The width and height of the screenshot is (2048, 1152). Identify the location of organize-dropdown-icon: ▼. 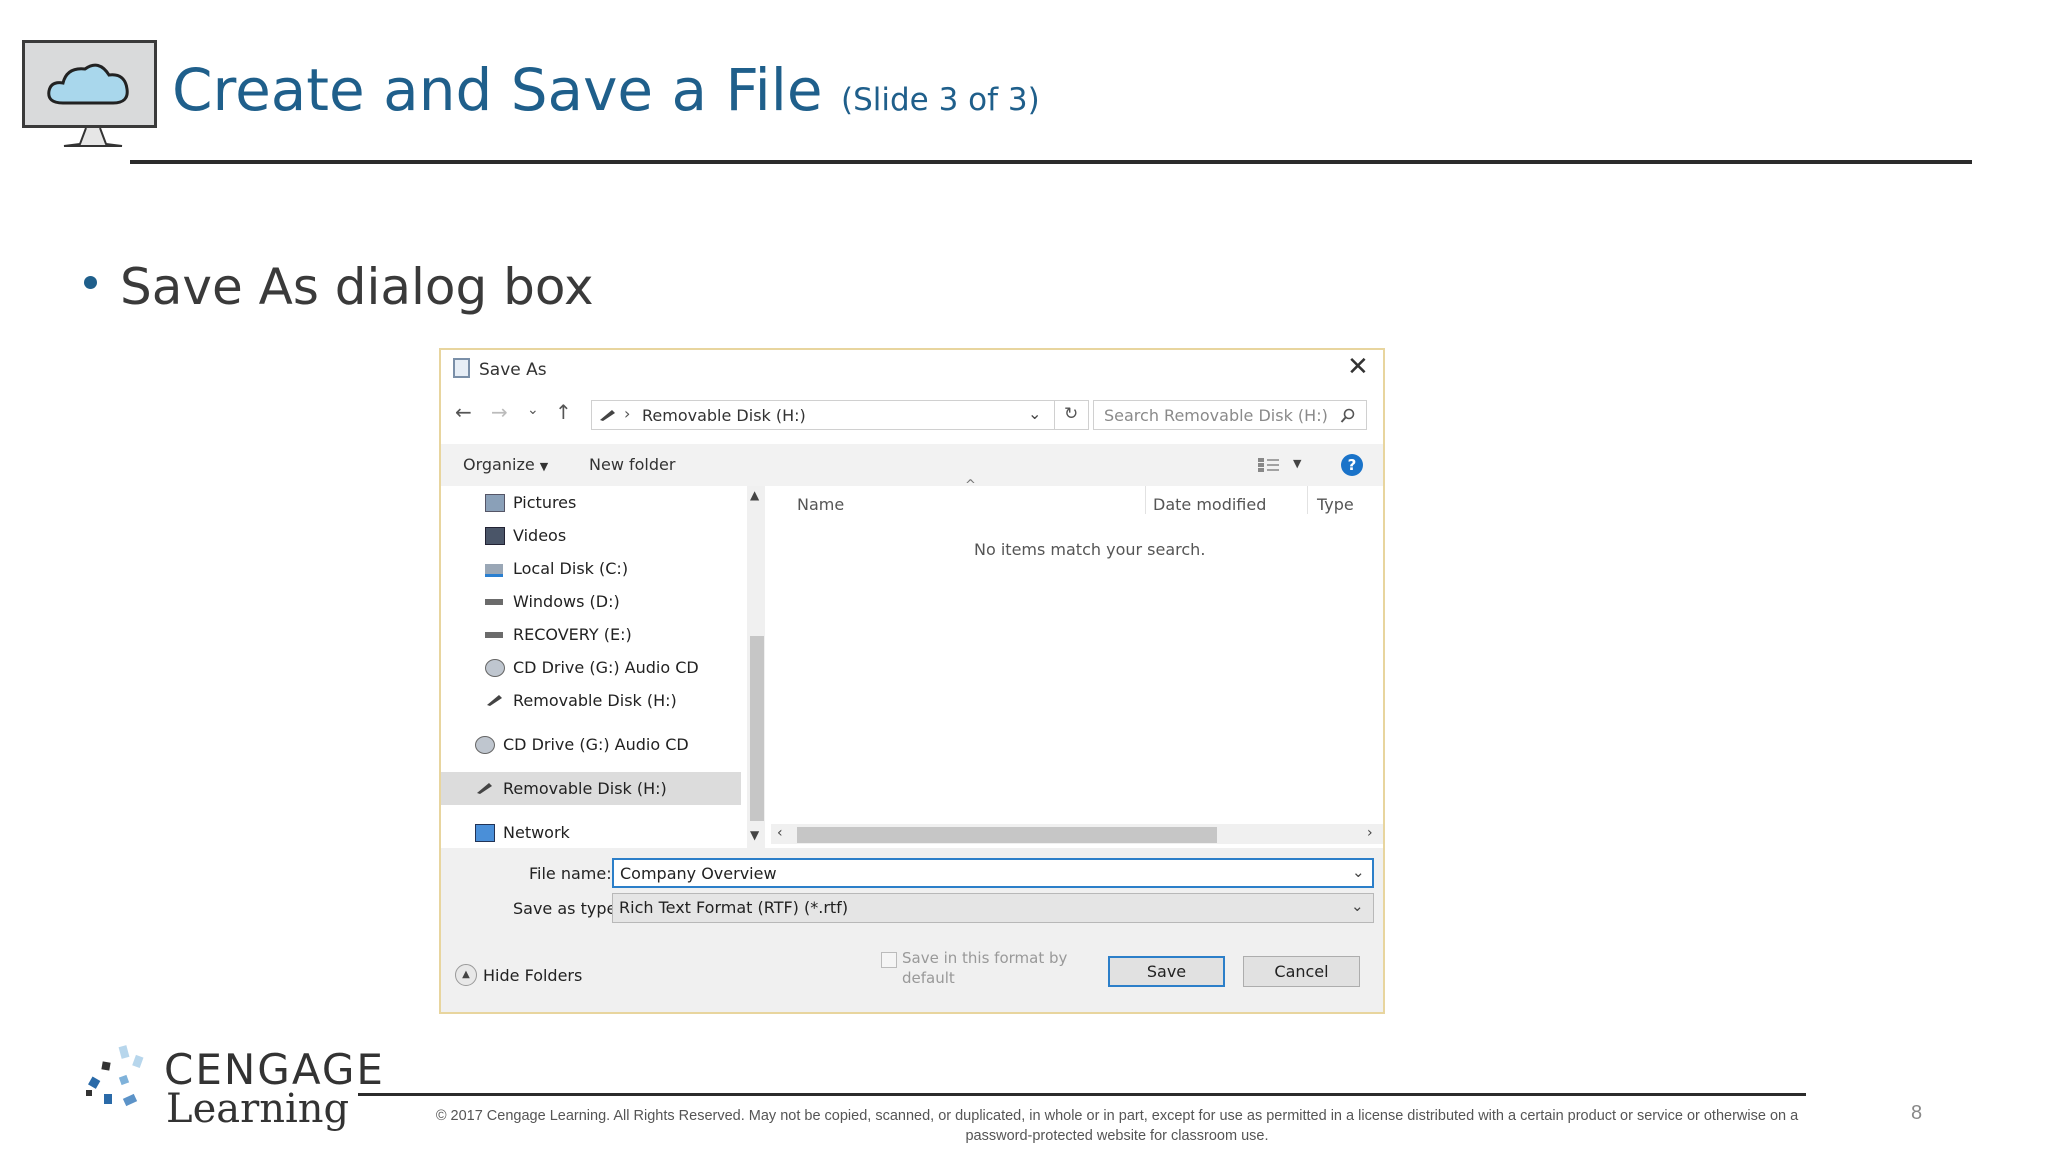
(544, 466).